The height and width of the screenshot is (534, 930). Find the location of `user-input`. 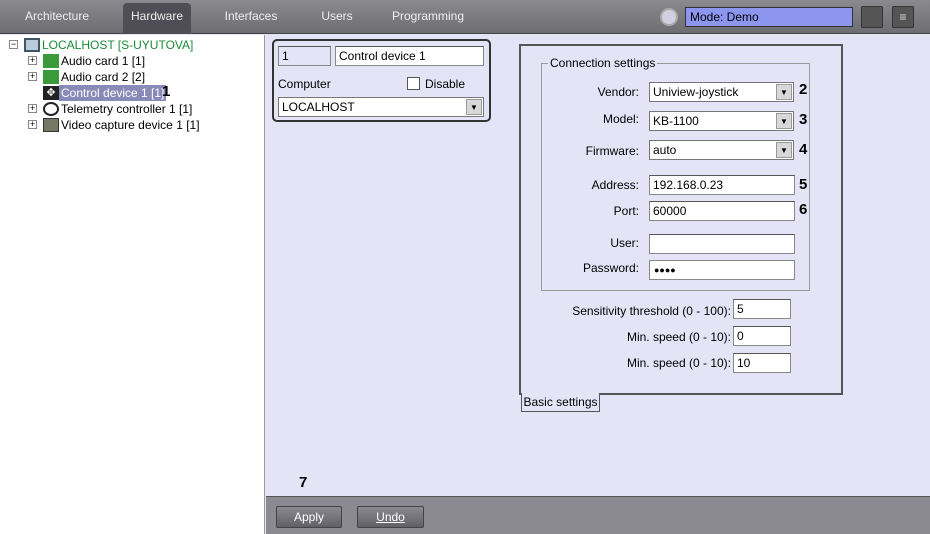

user-input is located at coordinates (722, 244).